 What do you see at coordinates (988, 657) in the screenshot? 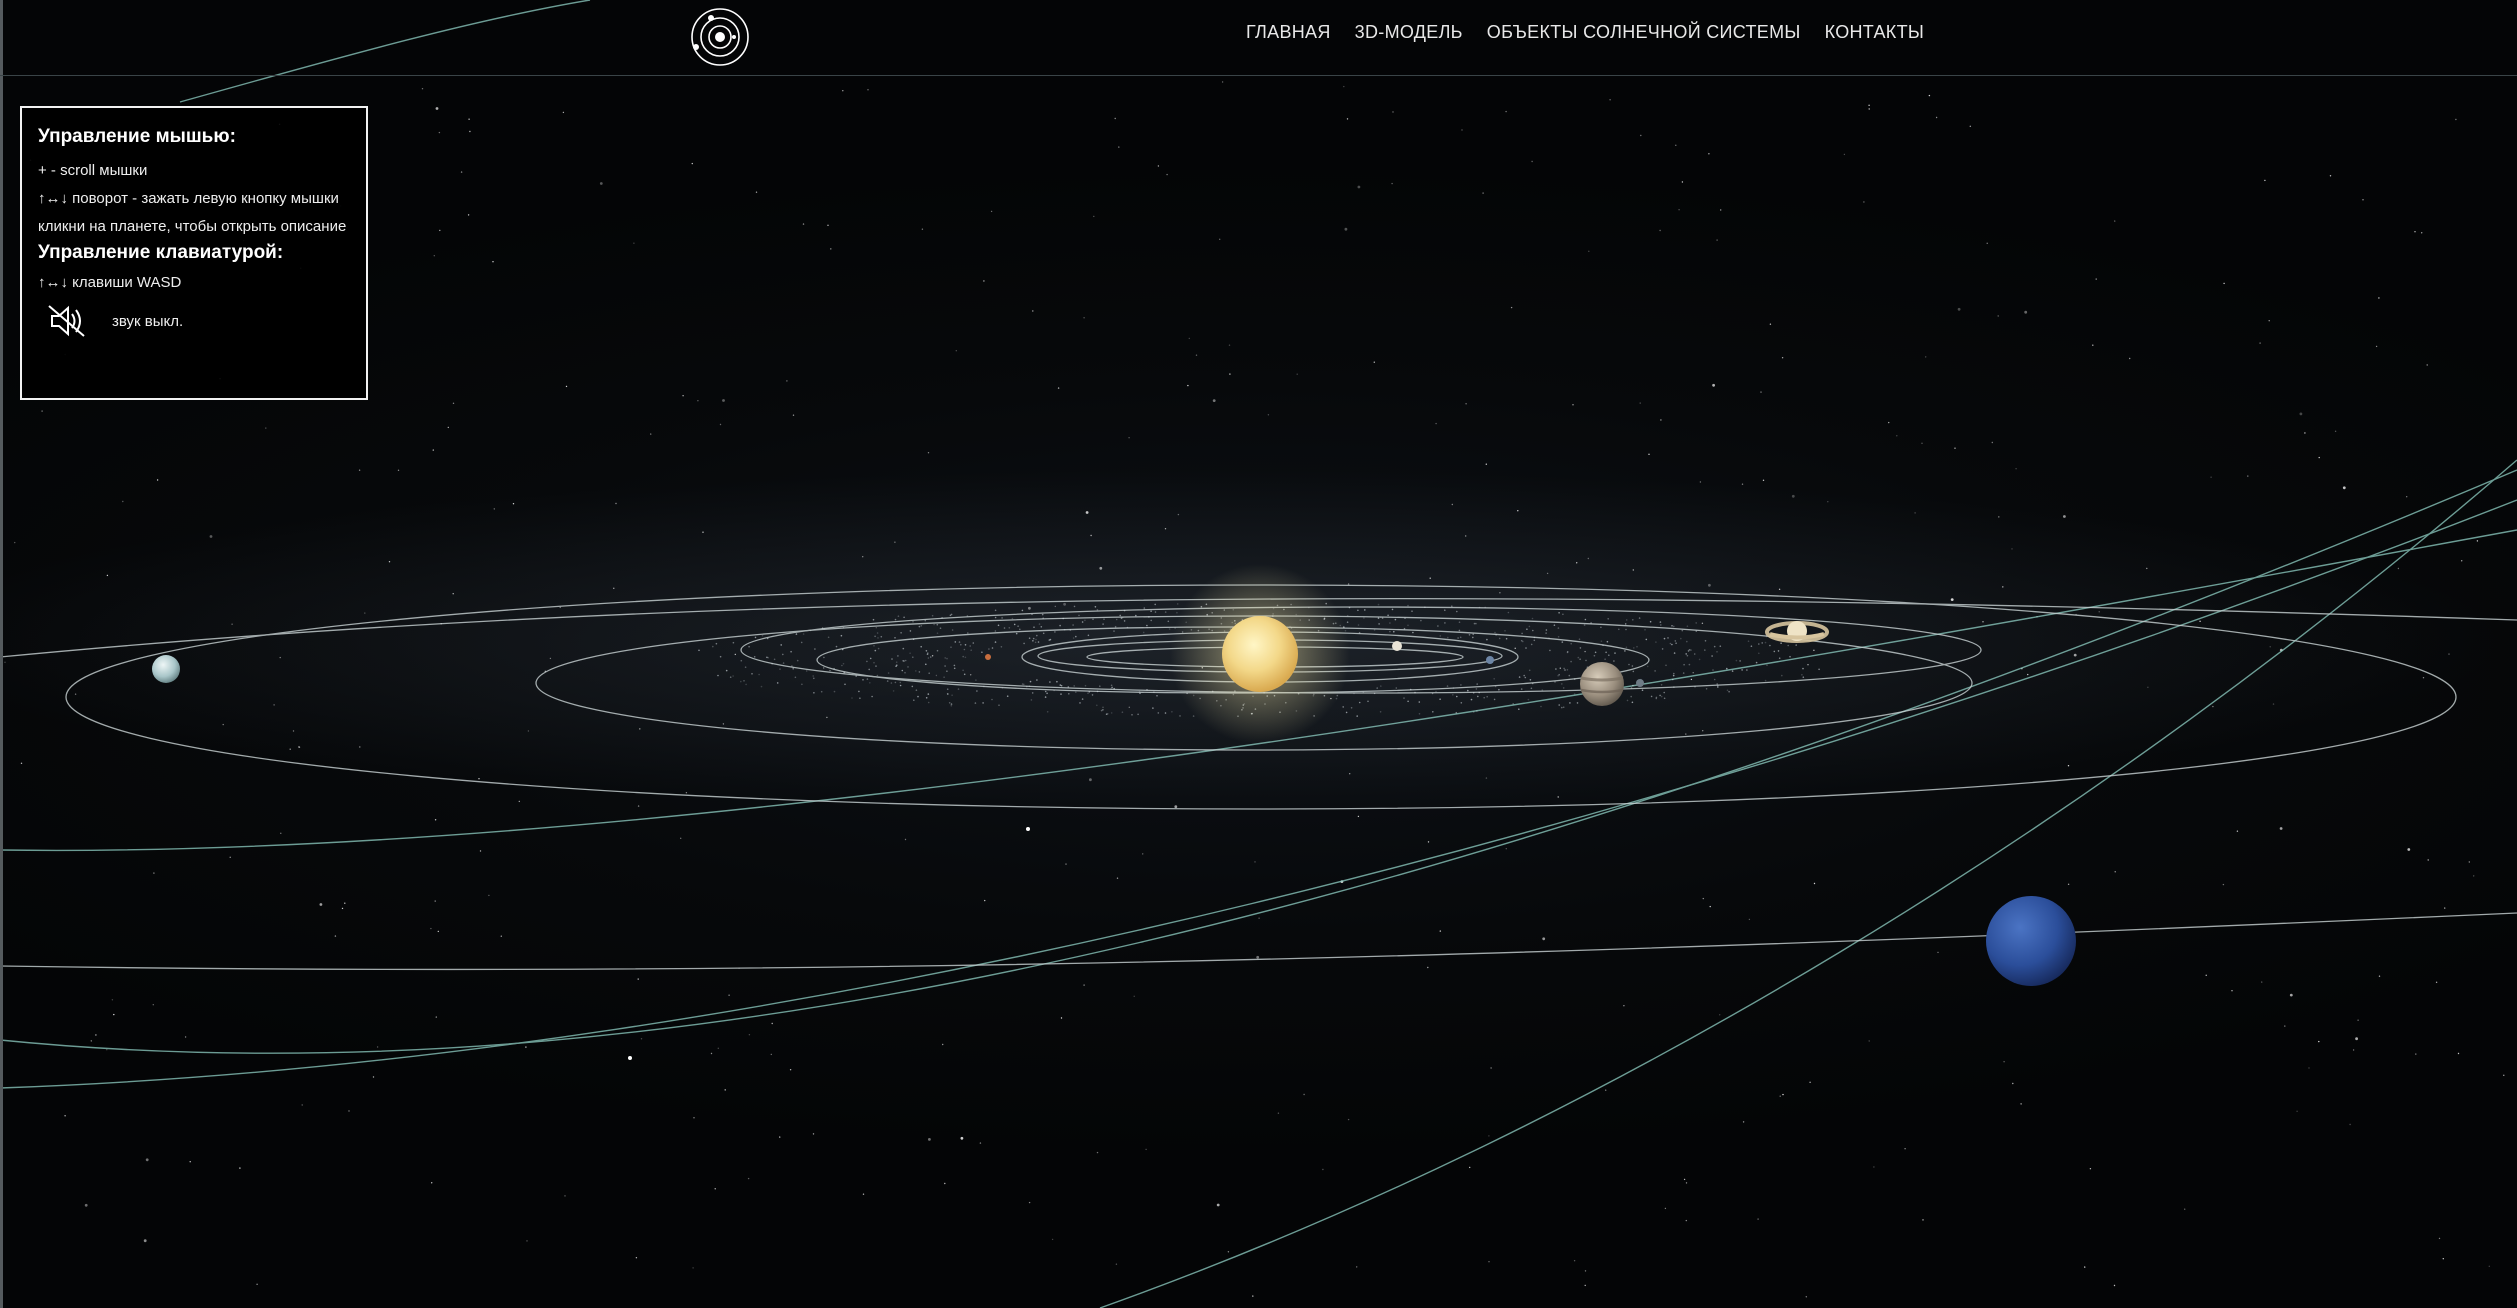
I see `planet-earth` at bounding box center [988, 657].